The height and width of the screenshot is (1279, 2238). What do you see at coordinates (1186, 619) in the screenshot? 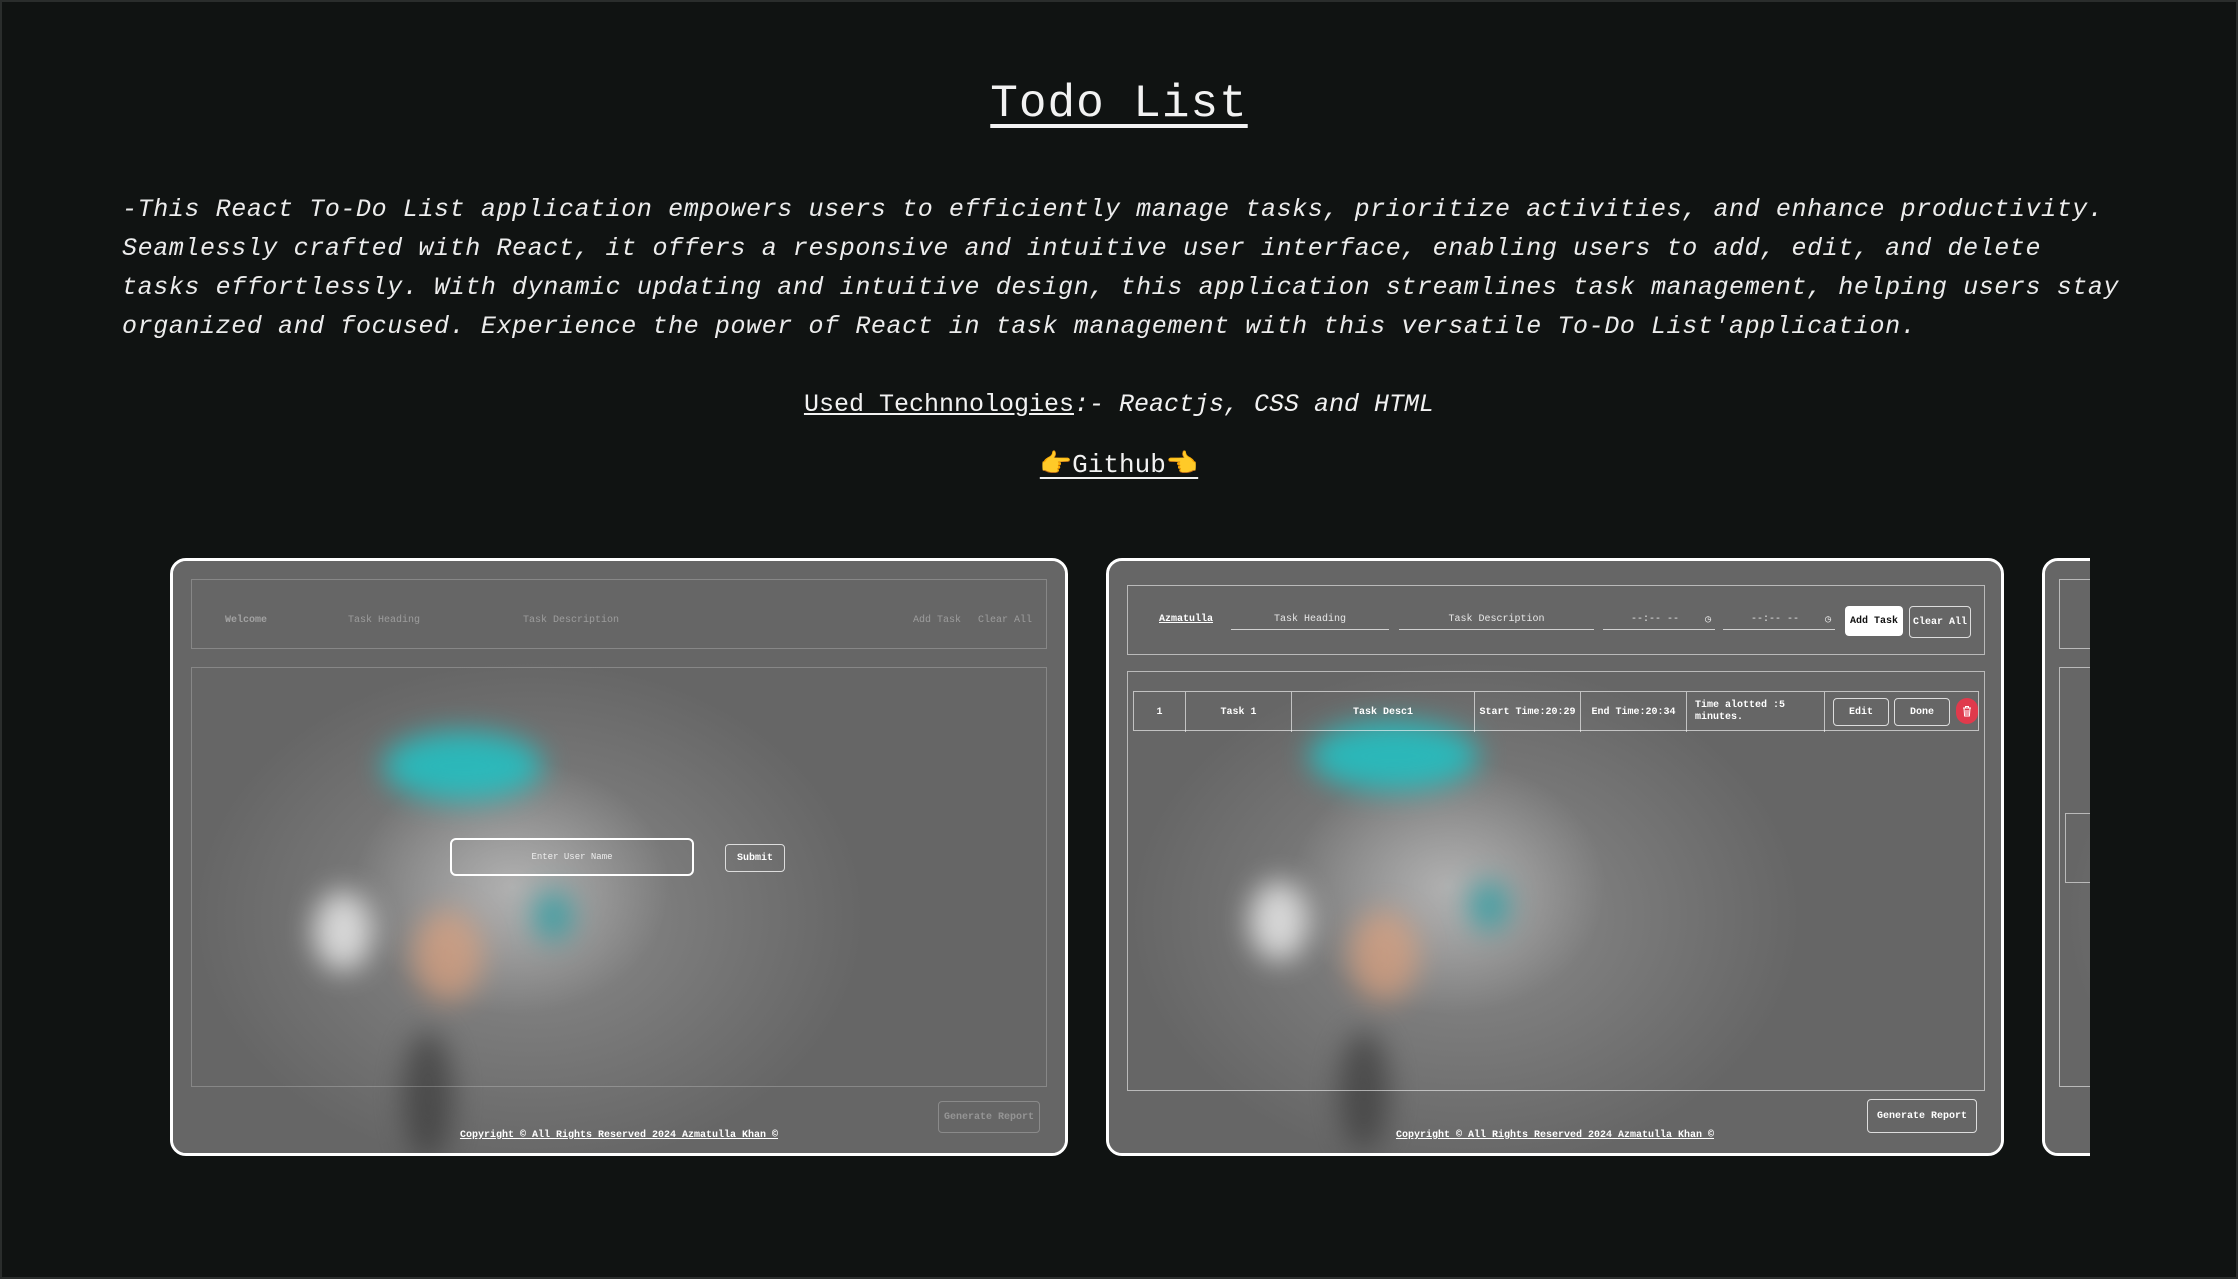
I see `username-label: Azmatulla` at bounding box center [1186, 619].